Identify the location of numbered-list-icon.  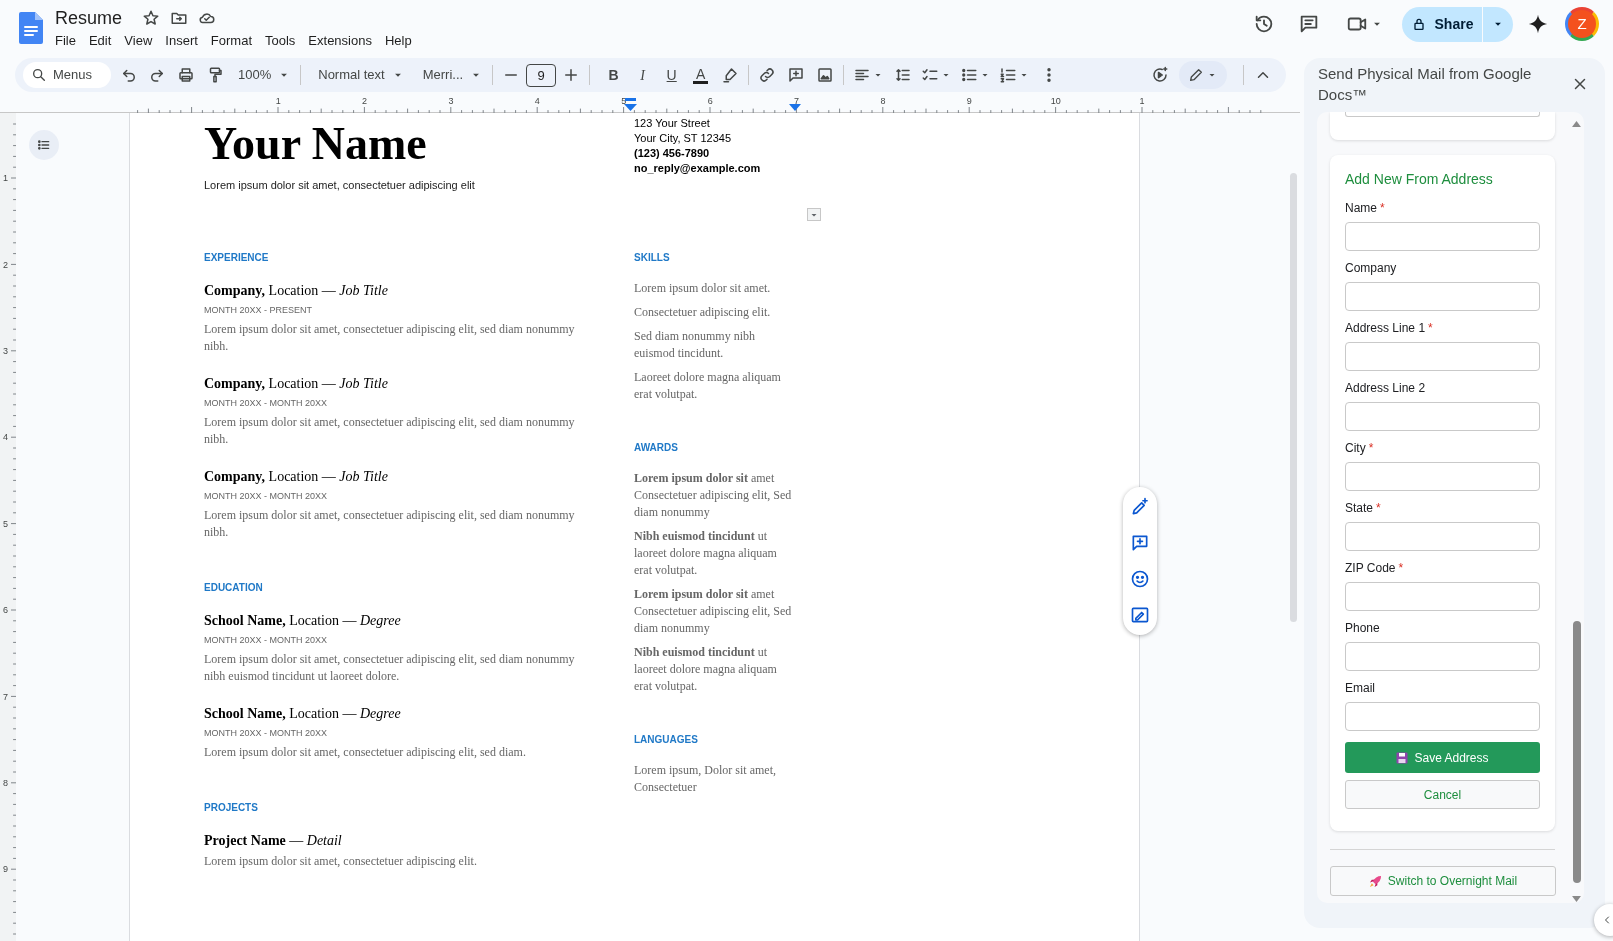
(1008, 75).